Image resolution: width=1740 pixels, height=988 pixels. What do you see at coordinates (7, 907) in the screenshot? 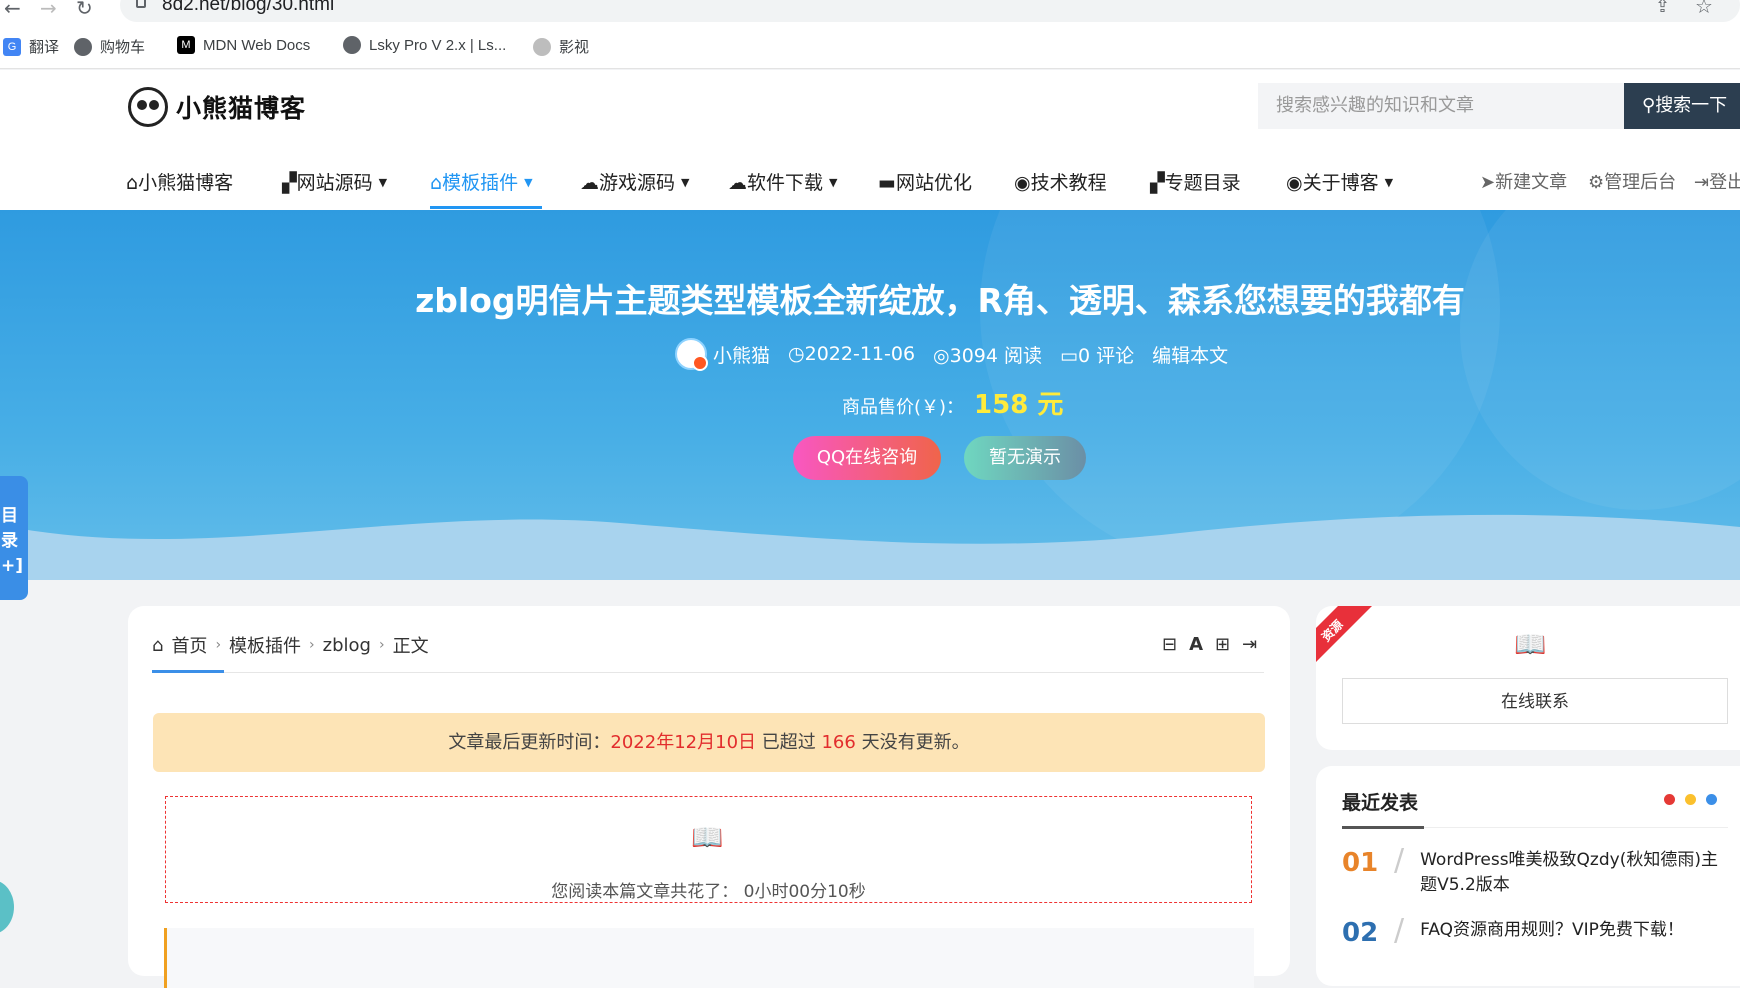
I see `side-float-button` at bounding box center [7, 907].